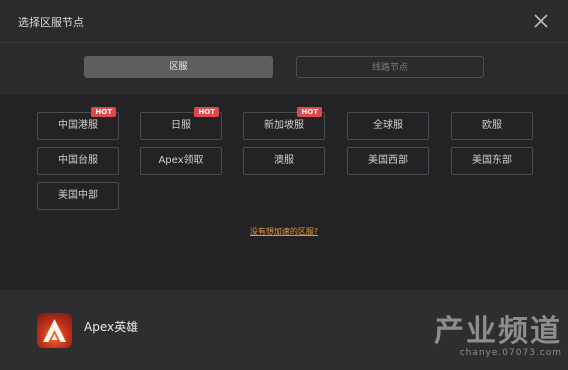 The height and width of the screenshot is (370, 568). I want to click on apex-logo-icon, so click(54, 330).